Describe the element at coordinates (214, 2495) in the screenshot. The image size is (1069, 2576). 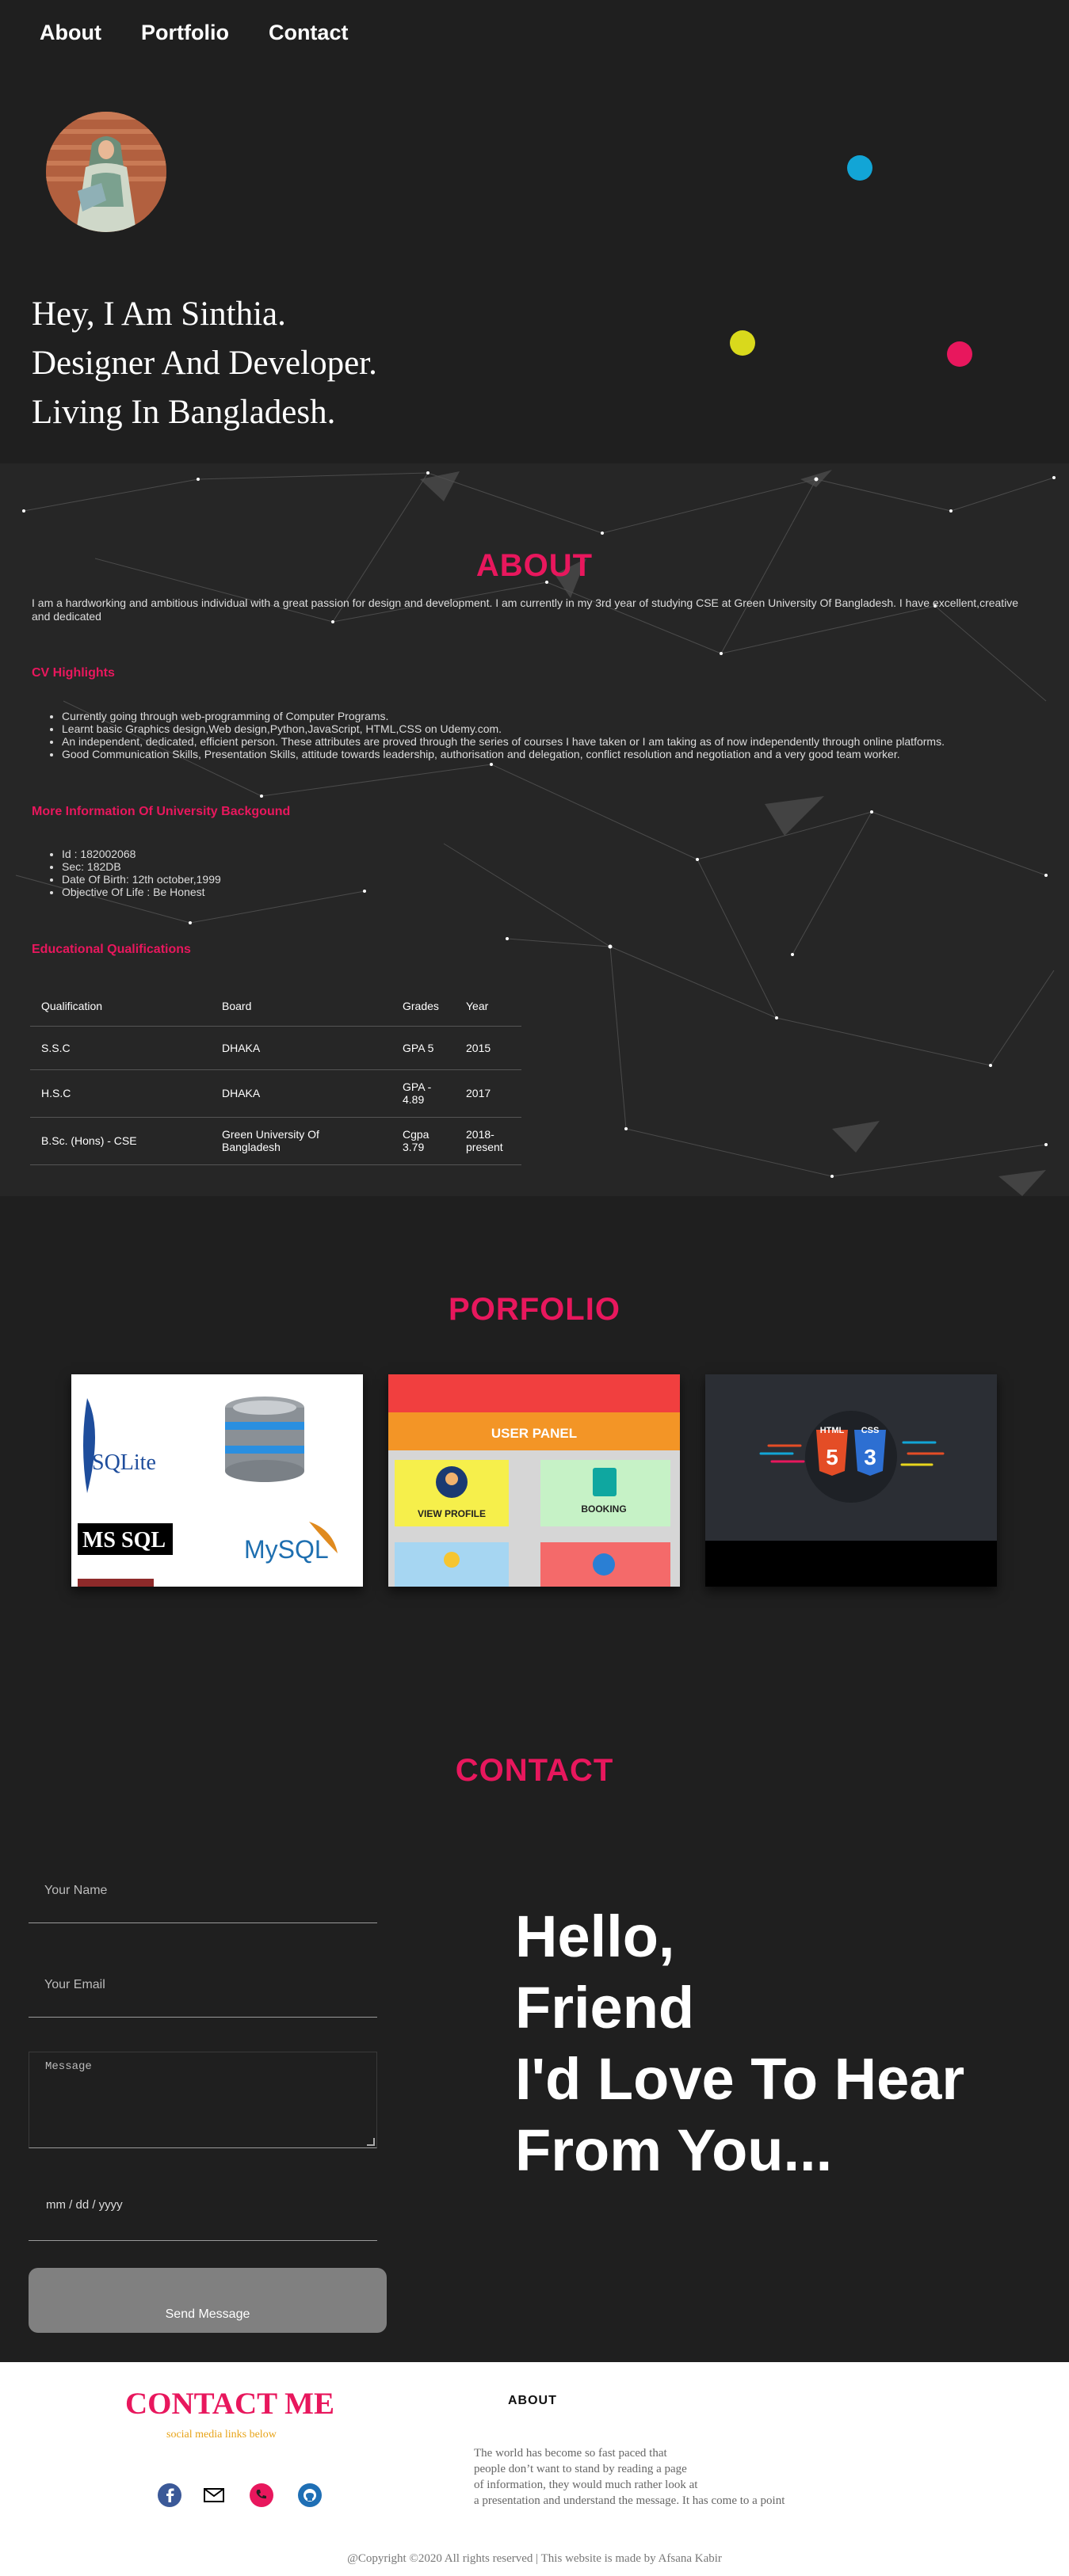
I see `mail-icon` at that location.